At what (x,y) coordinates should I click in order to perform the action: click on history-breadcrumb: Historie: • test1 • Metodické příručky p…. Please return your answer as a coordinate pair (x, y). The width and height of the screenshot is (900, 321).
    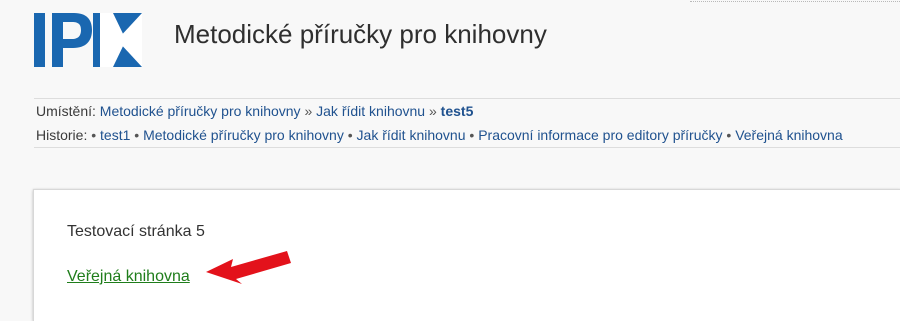
    Looking at the image, I should click on (439, 135).